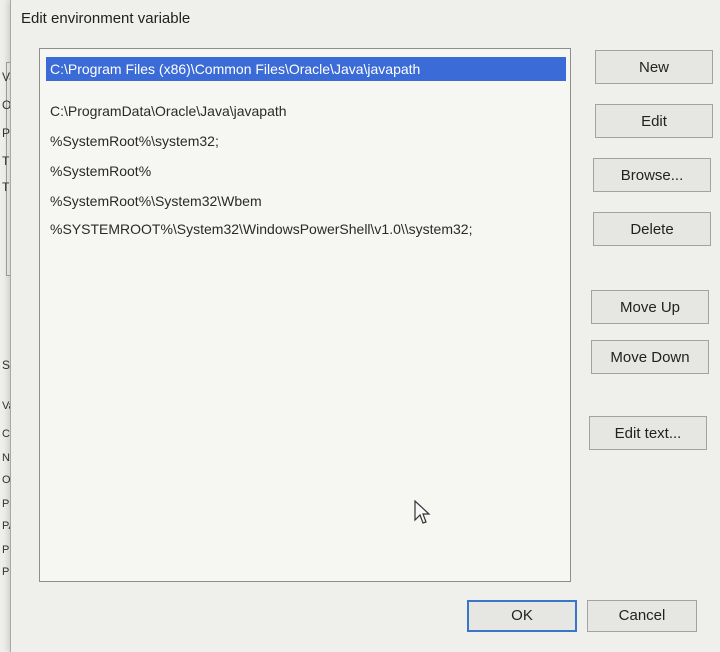 Image resolution: width=720 pixels, height=652 pixels. Describe the element at coordinates (106, 18) in the screenshot. I see `dialog-title: Edit environment variable` at that location.